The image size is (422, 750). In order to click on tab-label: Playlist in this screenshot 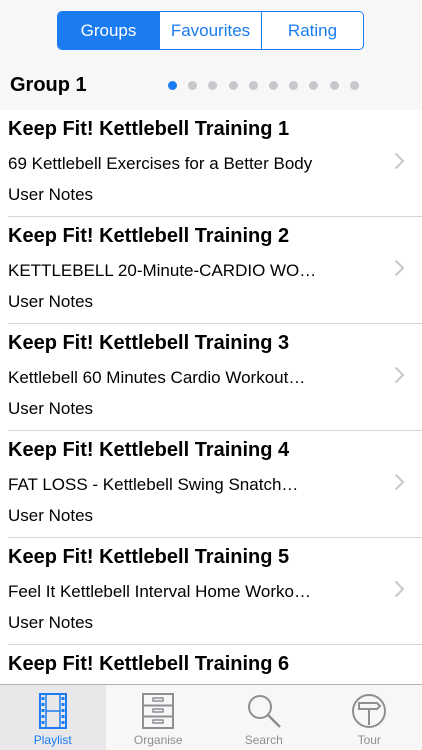, I will do `click(52, 740)`.